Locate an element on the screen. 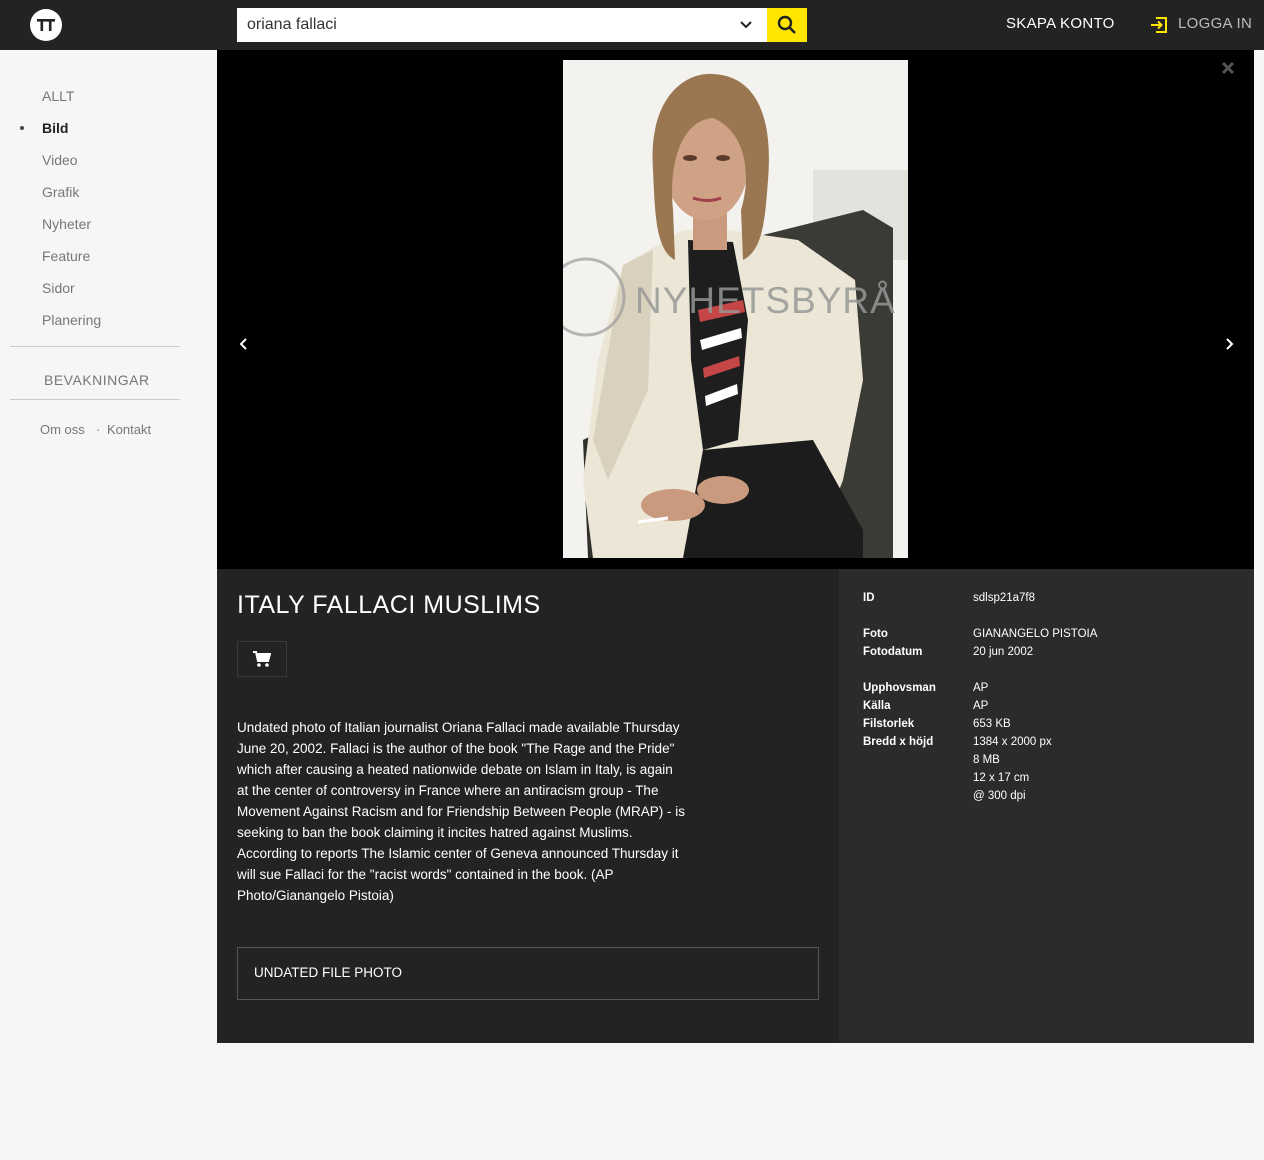 This screenshot has width=1264, height=1160. chevron-down-icon is located at coordinates (746, 25).